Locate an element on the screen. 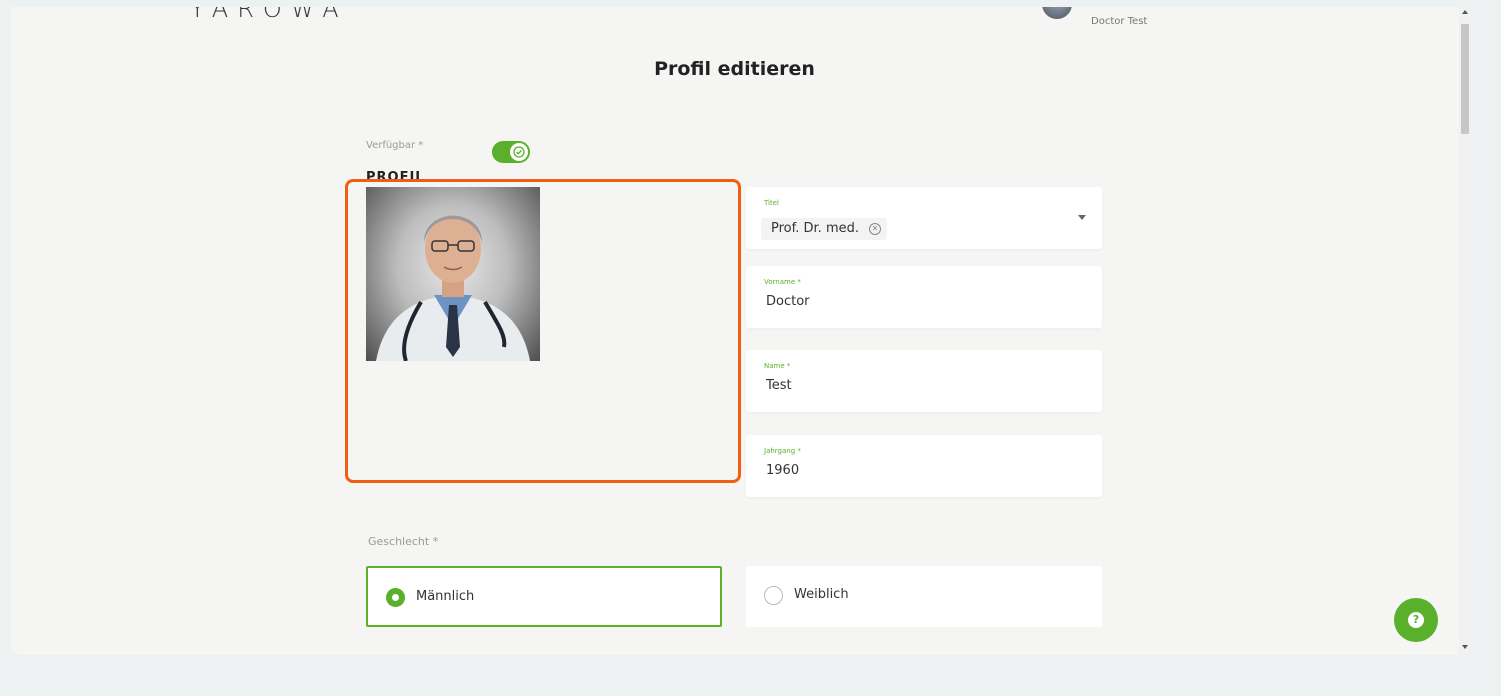 The image size is (1501, 696). avatar is located at coordinates (1057, 13).